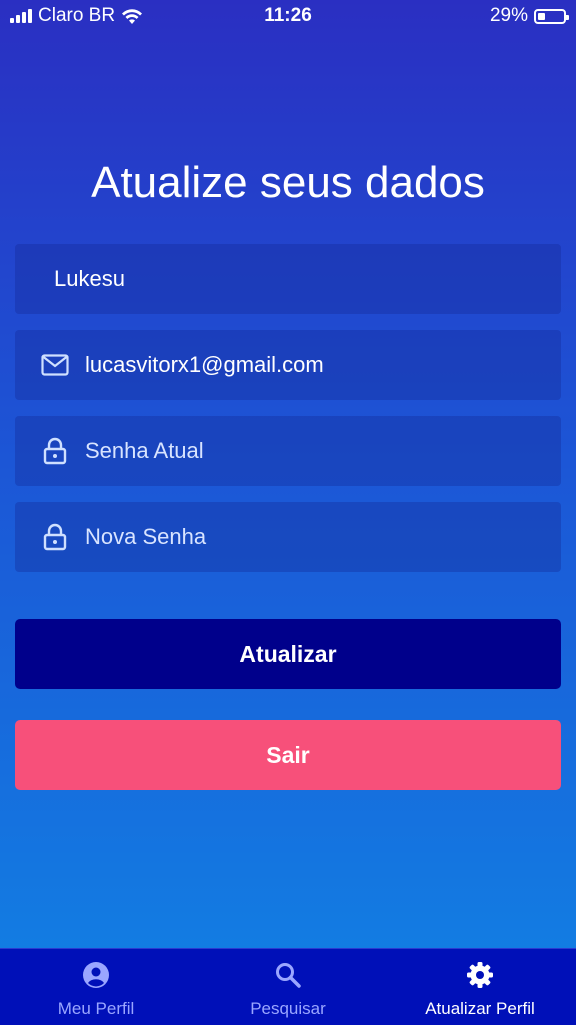  Describe the element at coordinates (508, 15) in the screenshot. I see `battery-percent: 29%` at that location.